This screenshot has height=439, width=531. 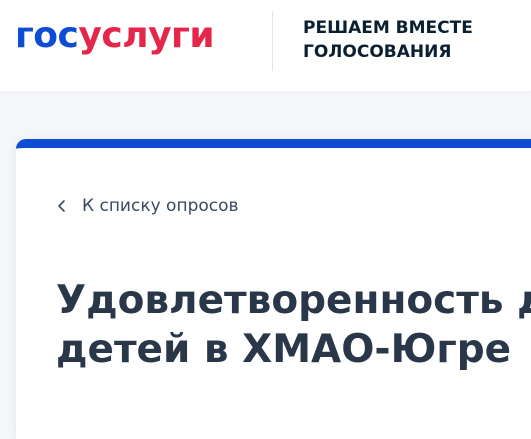 What do you see at coordinates (388, 40) in the screenshot?
I see `service-tagline: РЕШАЕМ ВМЕСТЕ ГОЛОСОВАНИЯ` at bounding box center [388, 40].